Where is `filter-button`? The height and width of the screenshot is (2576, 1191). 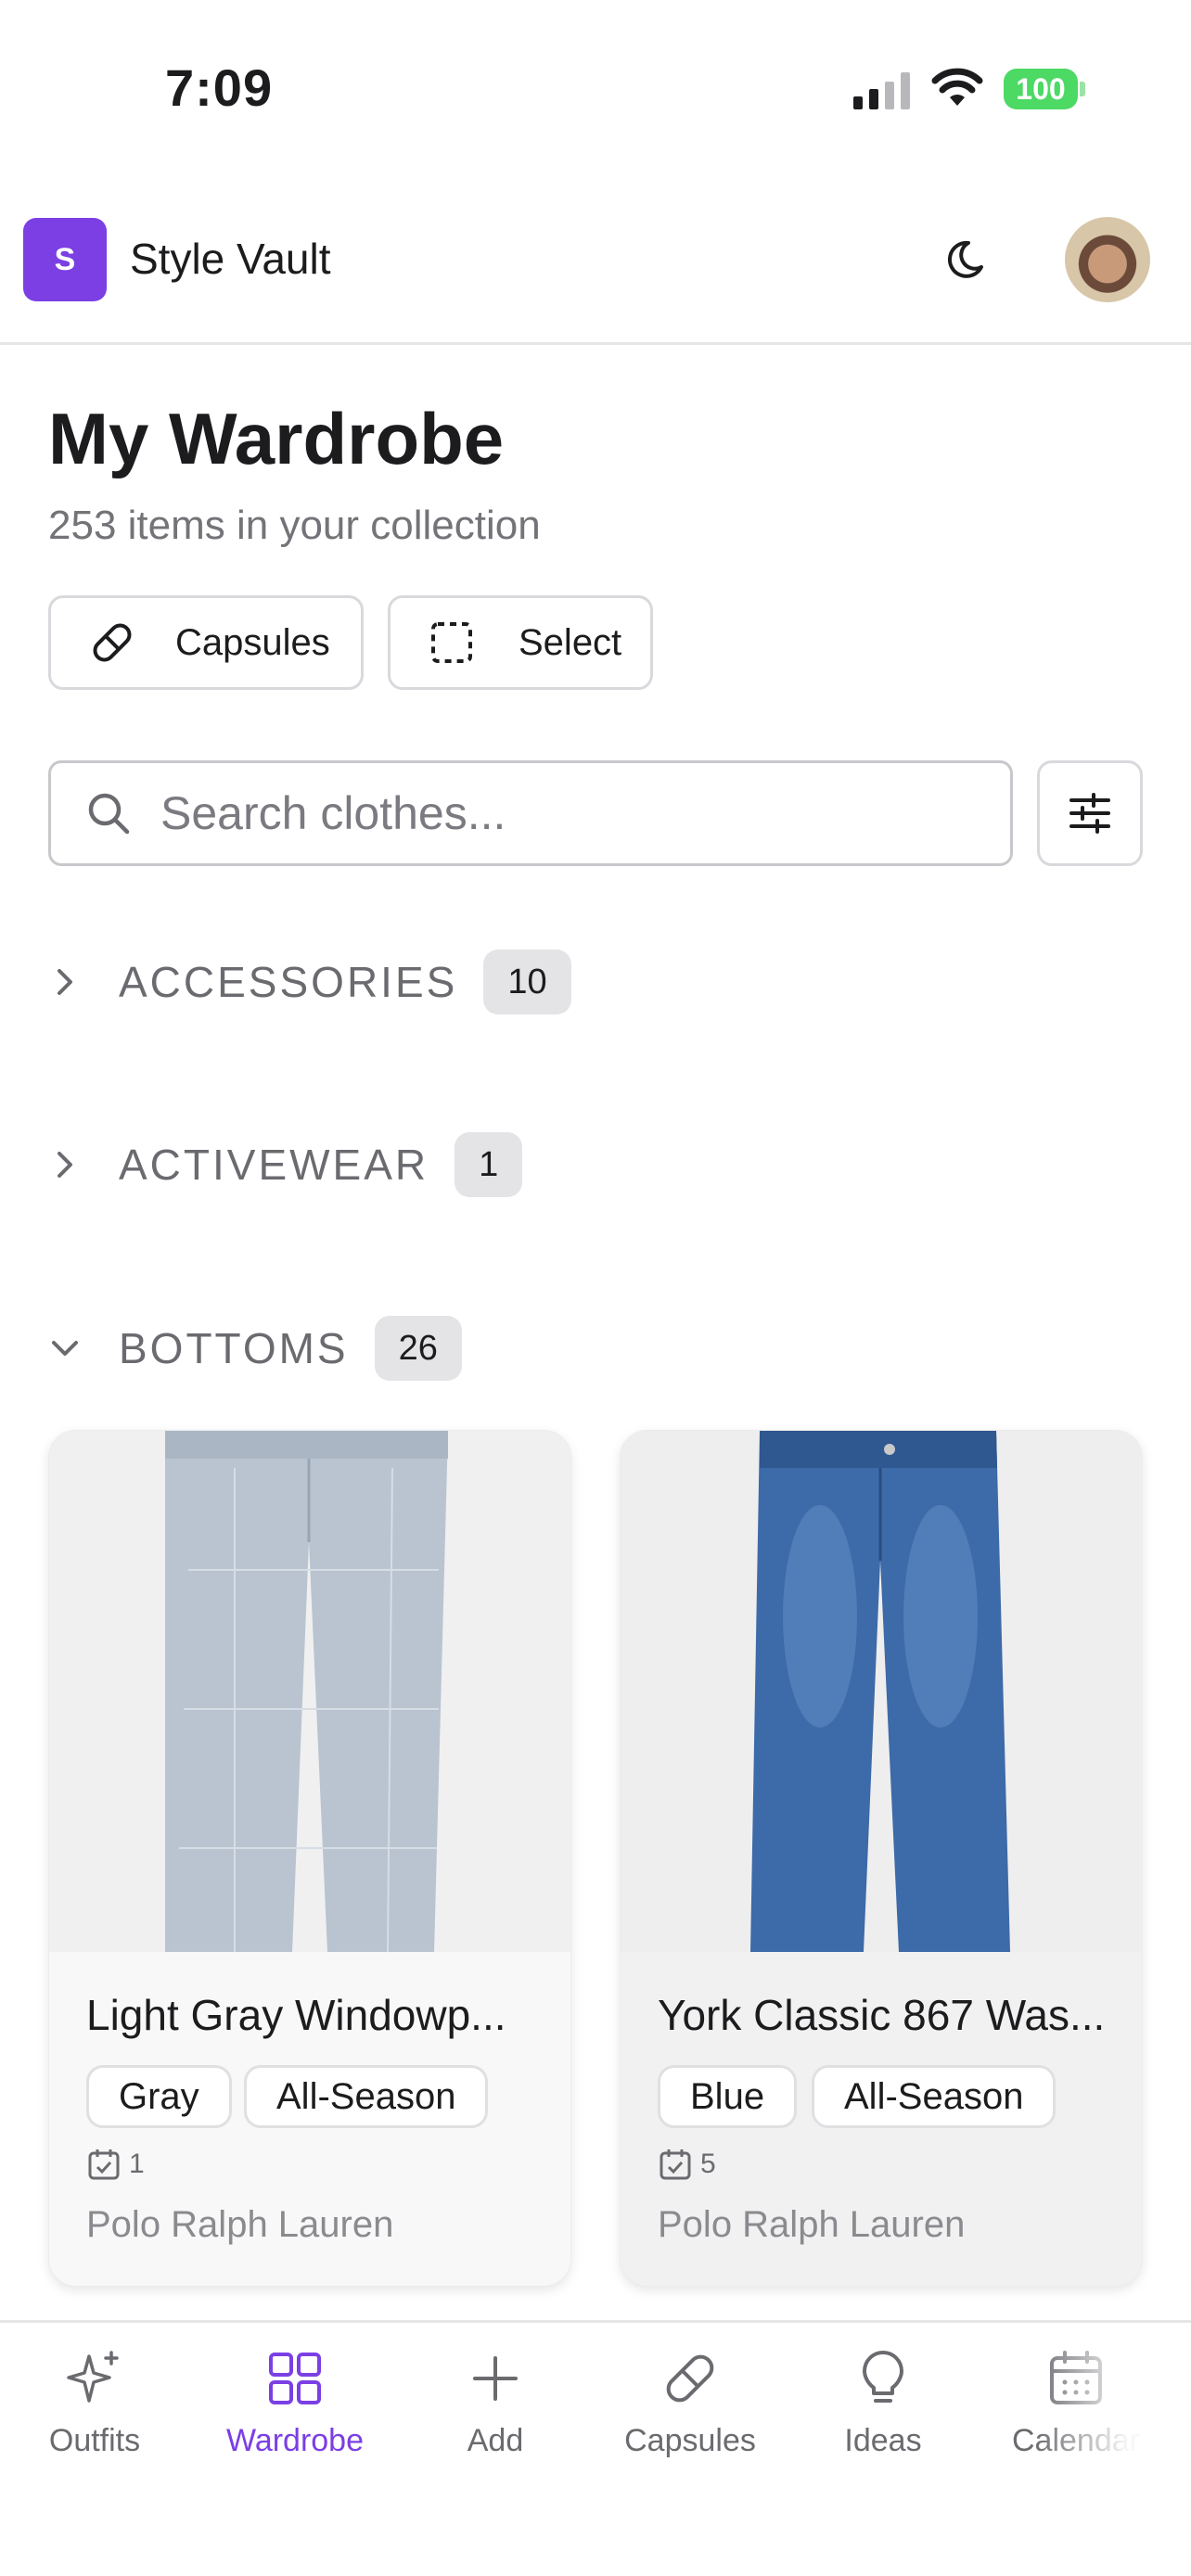
filter-button is located at coordinates (1090, 813).